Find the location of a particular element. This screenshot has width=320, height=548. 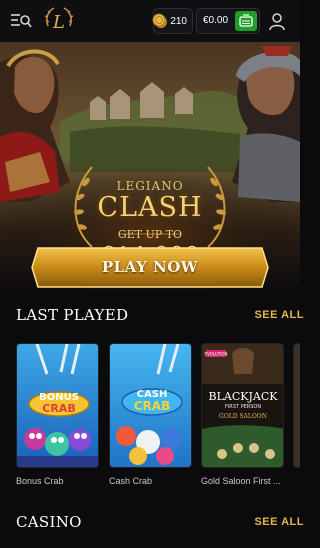

blackjack-art-title: BLACKJACK is located at coordinates (244, 396).